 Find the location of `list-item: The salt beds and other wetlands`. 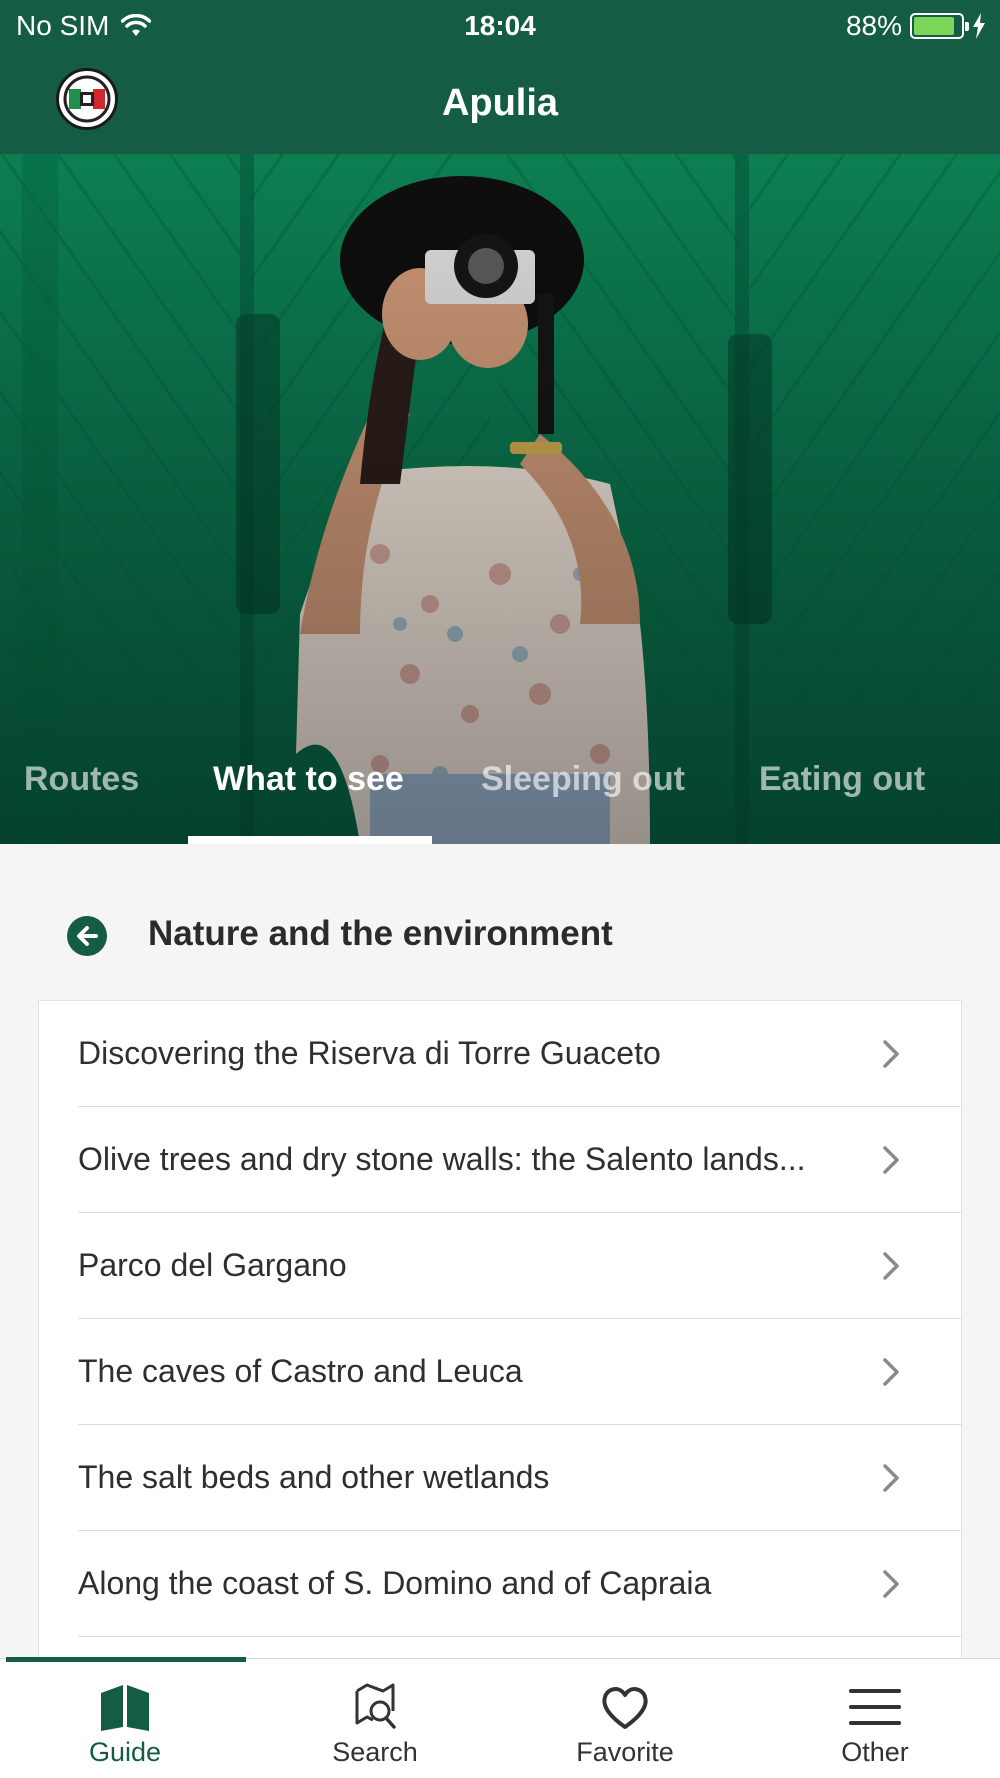

list-item: The salt beds and other wetlands is located at coordinates (500, 1478).